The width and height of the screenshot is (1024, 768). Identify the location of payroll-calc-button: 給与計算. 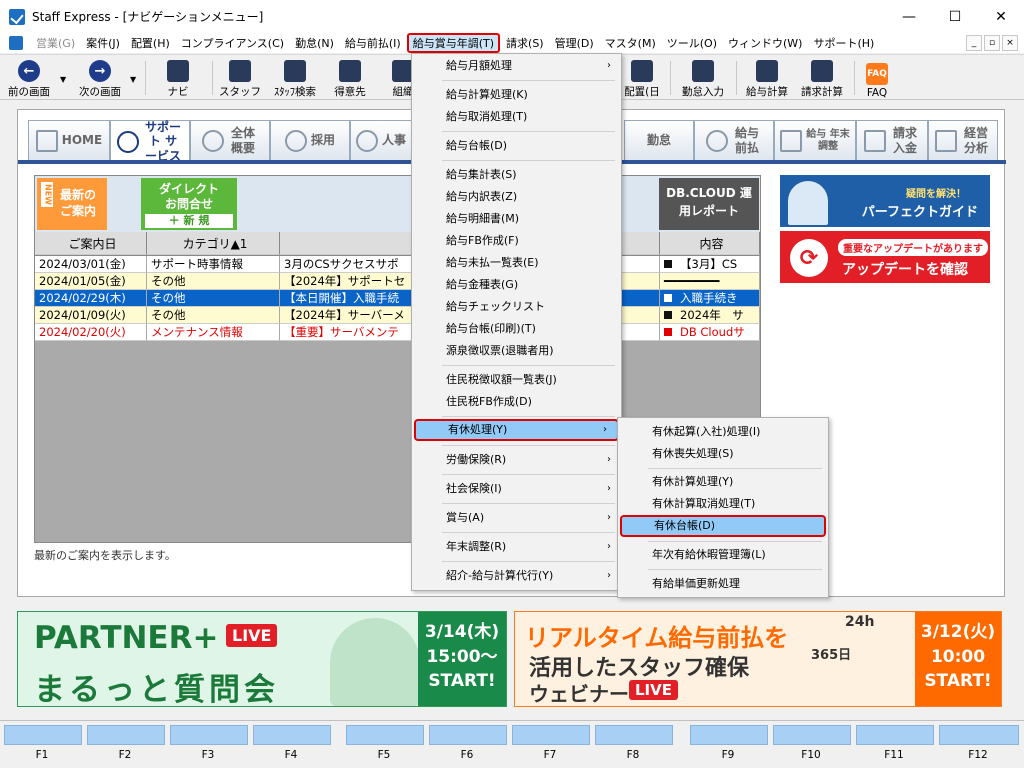
(767, 78).